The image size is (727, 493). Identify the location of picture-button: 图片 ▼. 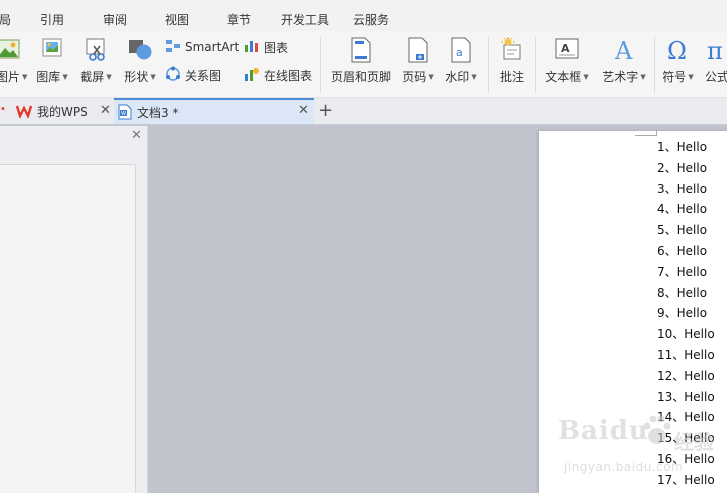
(14, 64).